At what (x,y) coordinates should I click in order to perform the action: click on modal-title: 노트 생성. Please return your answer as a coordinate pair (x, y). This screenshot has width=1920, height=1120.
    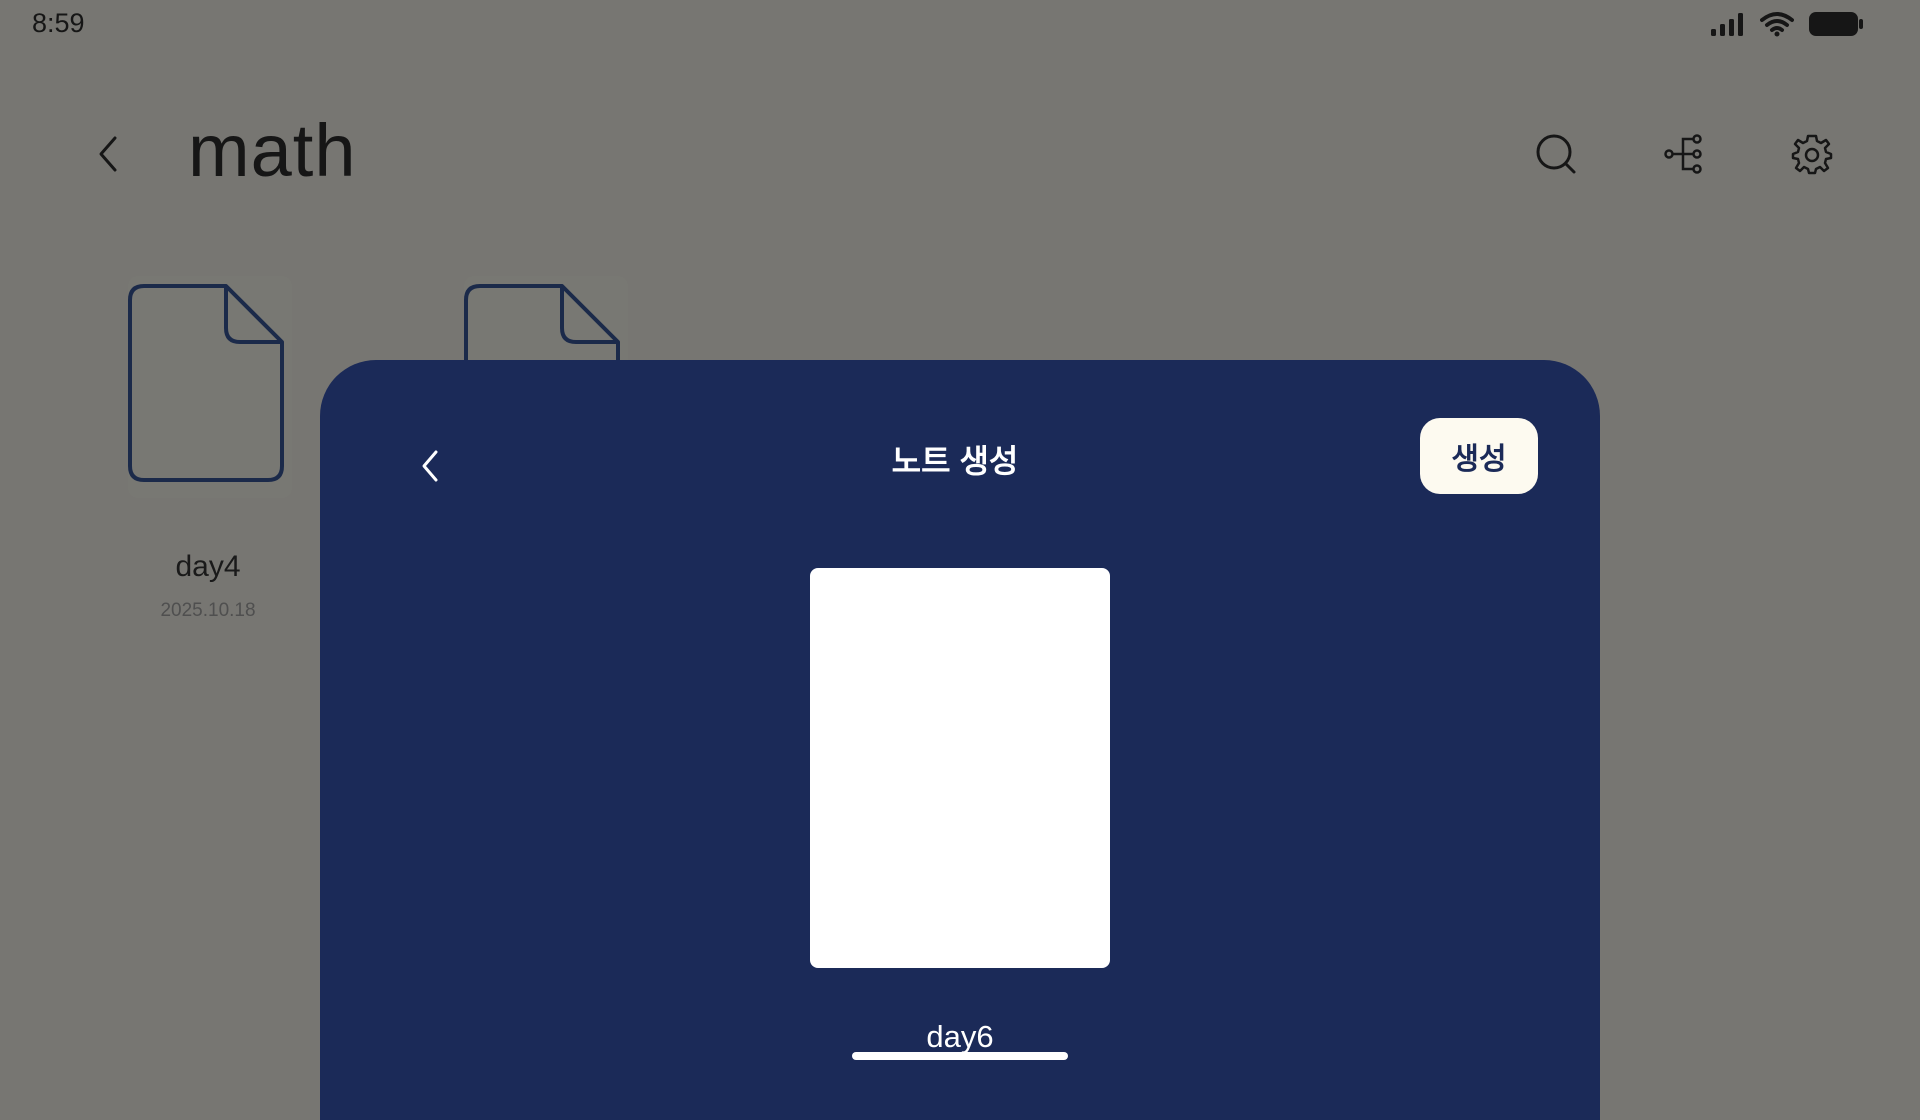
    Looking at the image, I should click on (955, 461).